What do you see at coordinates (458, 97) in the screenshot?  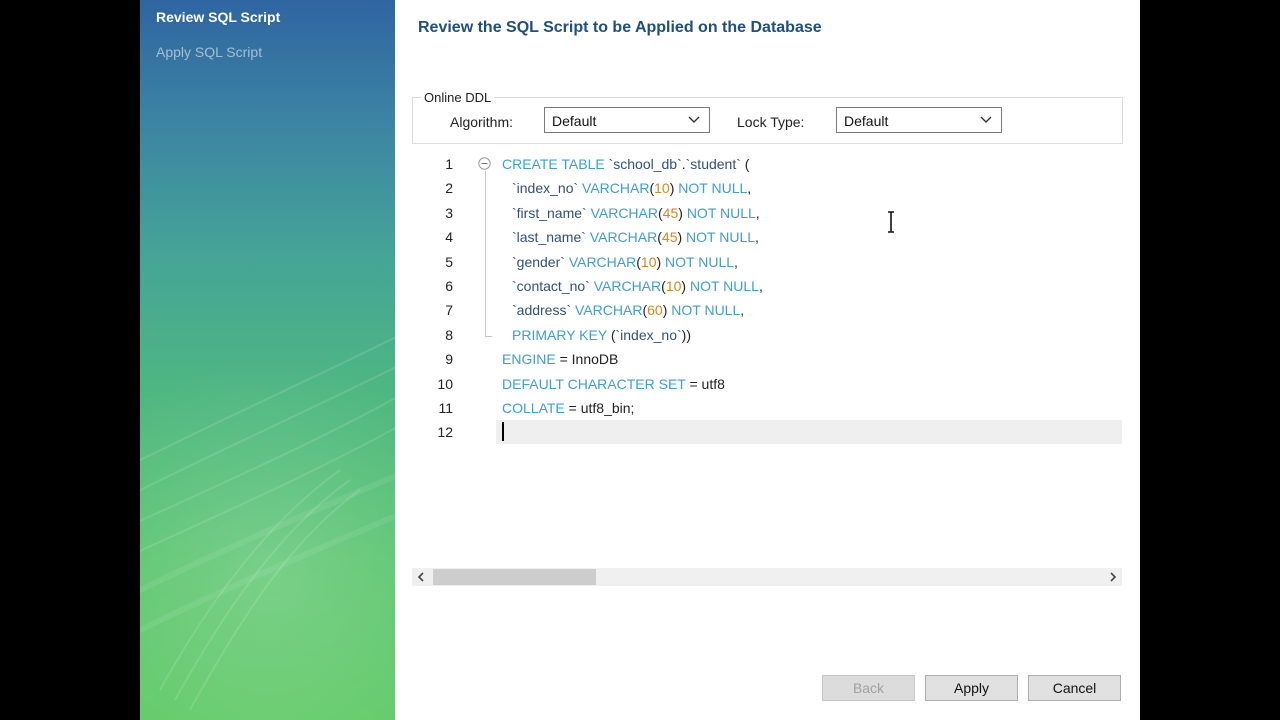 I see `online-ddl-legend: Online DDL` at bounding box center [458, 97].